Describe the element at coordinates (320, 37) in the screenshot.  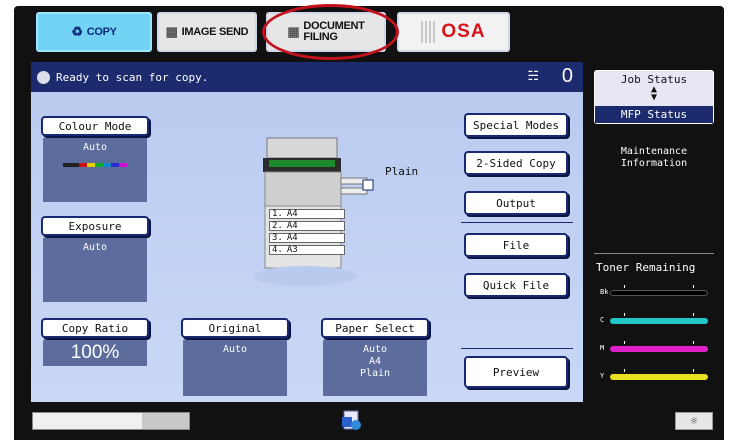
I see `tab-document-filing-label-2: FILING` at that location.